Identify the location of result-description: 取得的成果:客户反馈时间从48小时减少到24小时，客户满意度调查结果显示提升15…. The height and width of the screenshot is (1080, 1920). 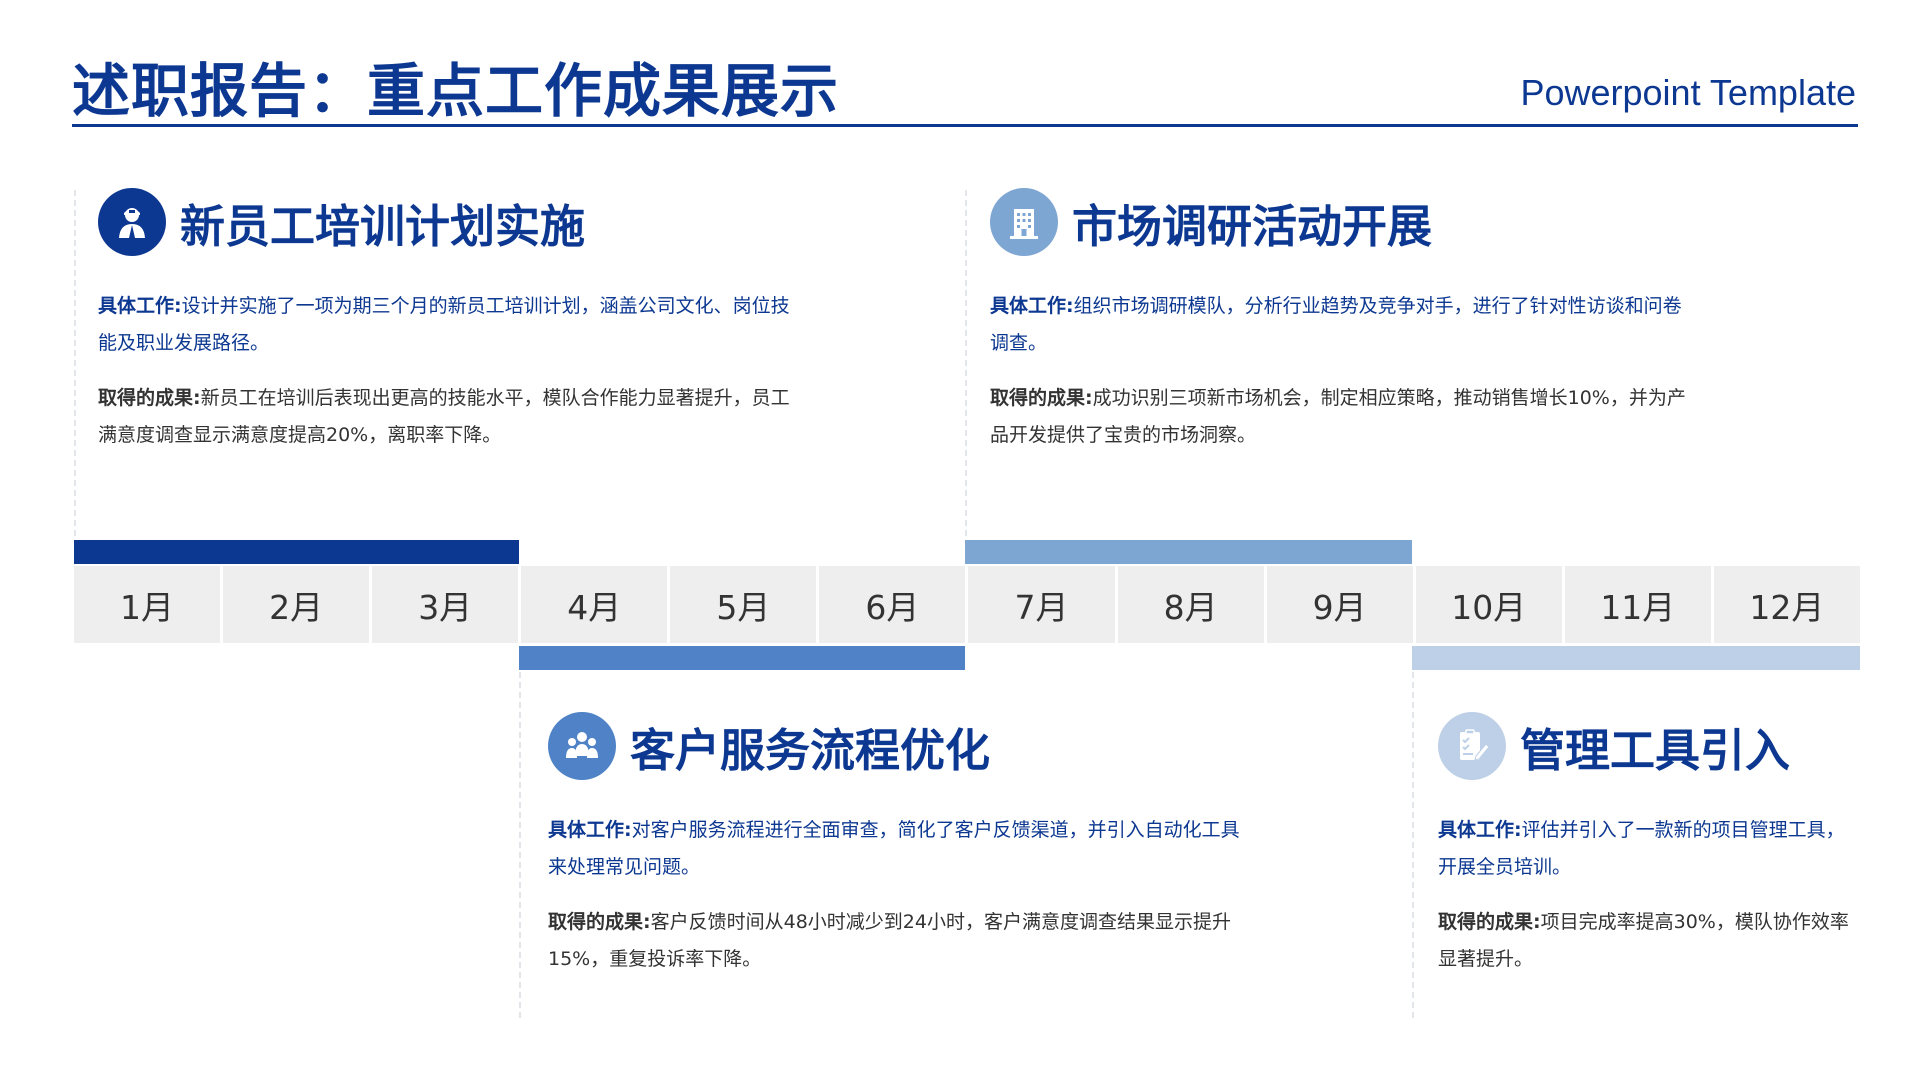
(898, 941).